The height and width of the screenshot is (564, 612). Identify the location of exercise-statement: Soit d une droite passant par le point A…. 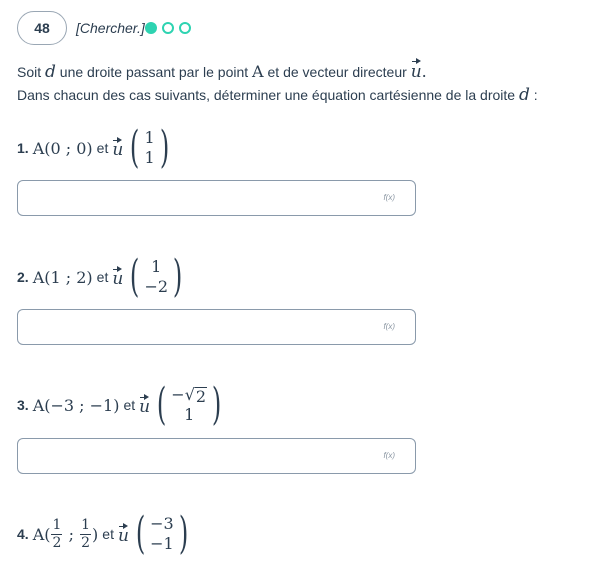
(277, 82).